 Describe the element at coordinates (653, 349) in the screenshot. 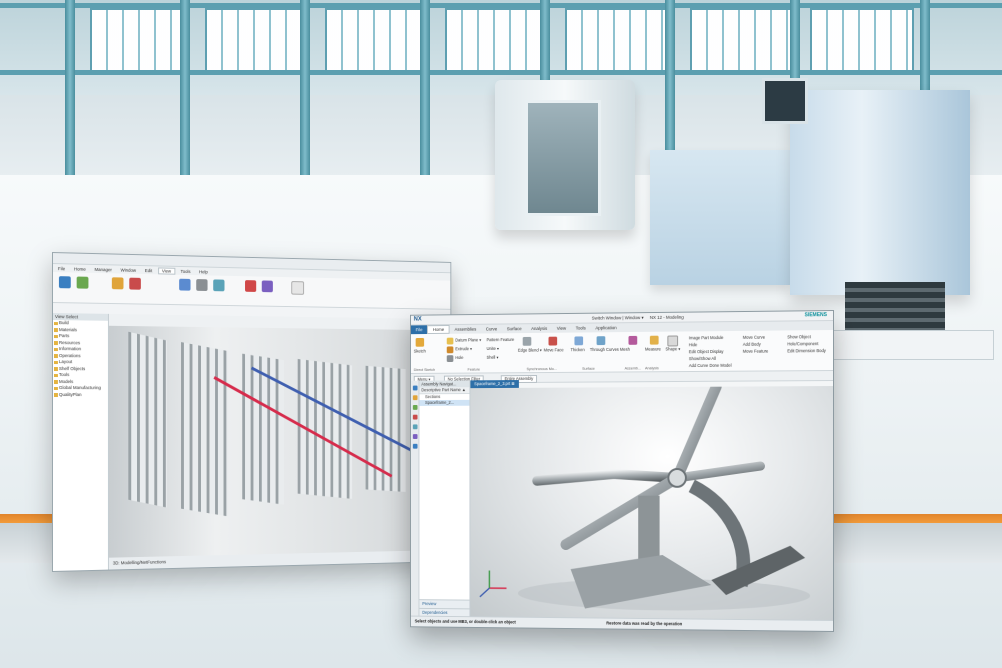

I see `measure-button: Measure` at that location.